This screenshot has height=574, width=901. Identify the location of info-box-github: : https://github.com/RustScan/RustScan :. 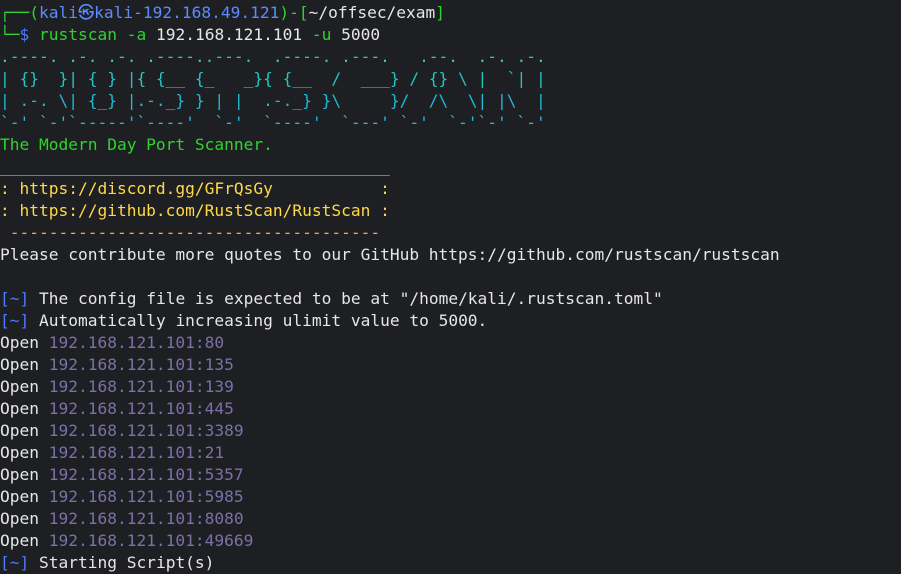
(195, 210).